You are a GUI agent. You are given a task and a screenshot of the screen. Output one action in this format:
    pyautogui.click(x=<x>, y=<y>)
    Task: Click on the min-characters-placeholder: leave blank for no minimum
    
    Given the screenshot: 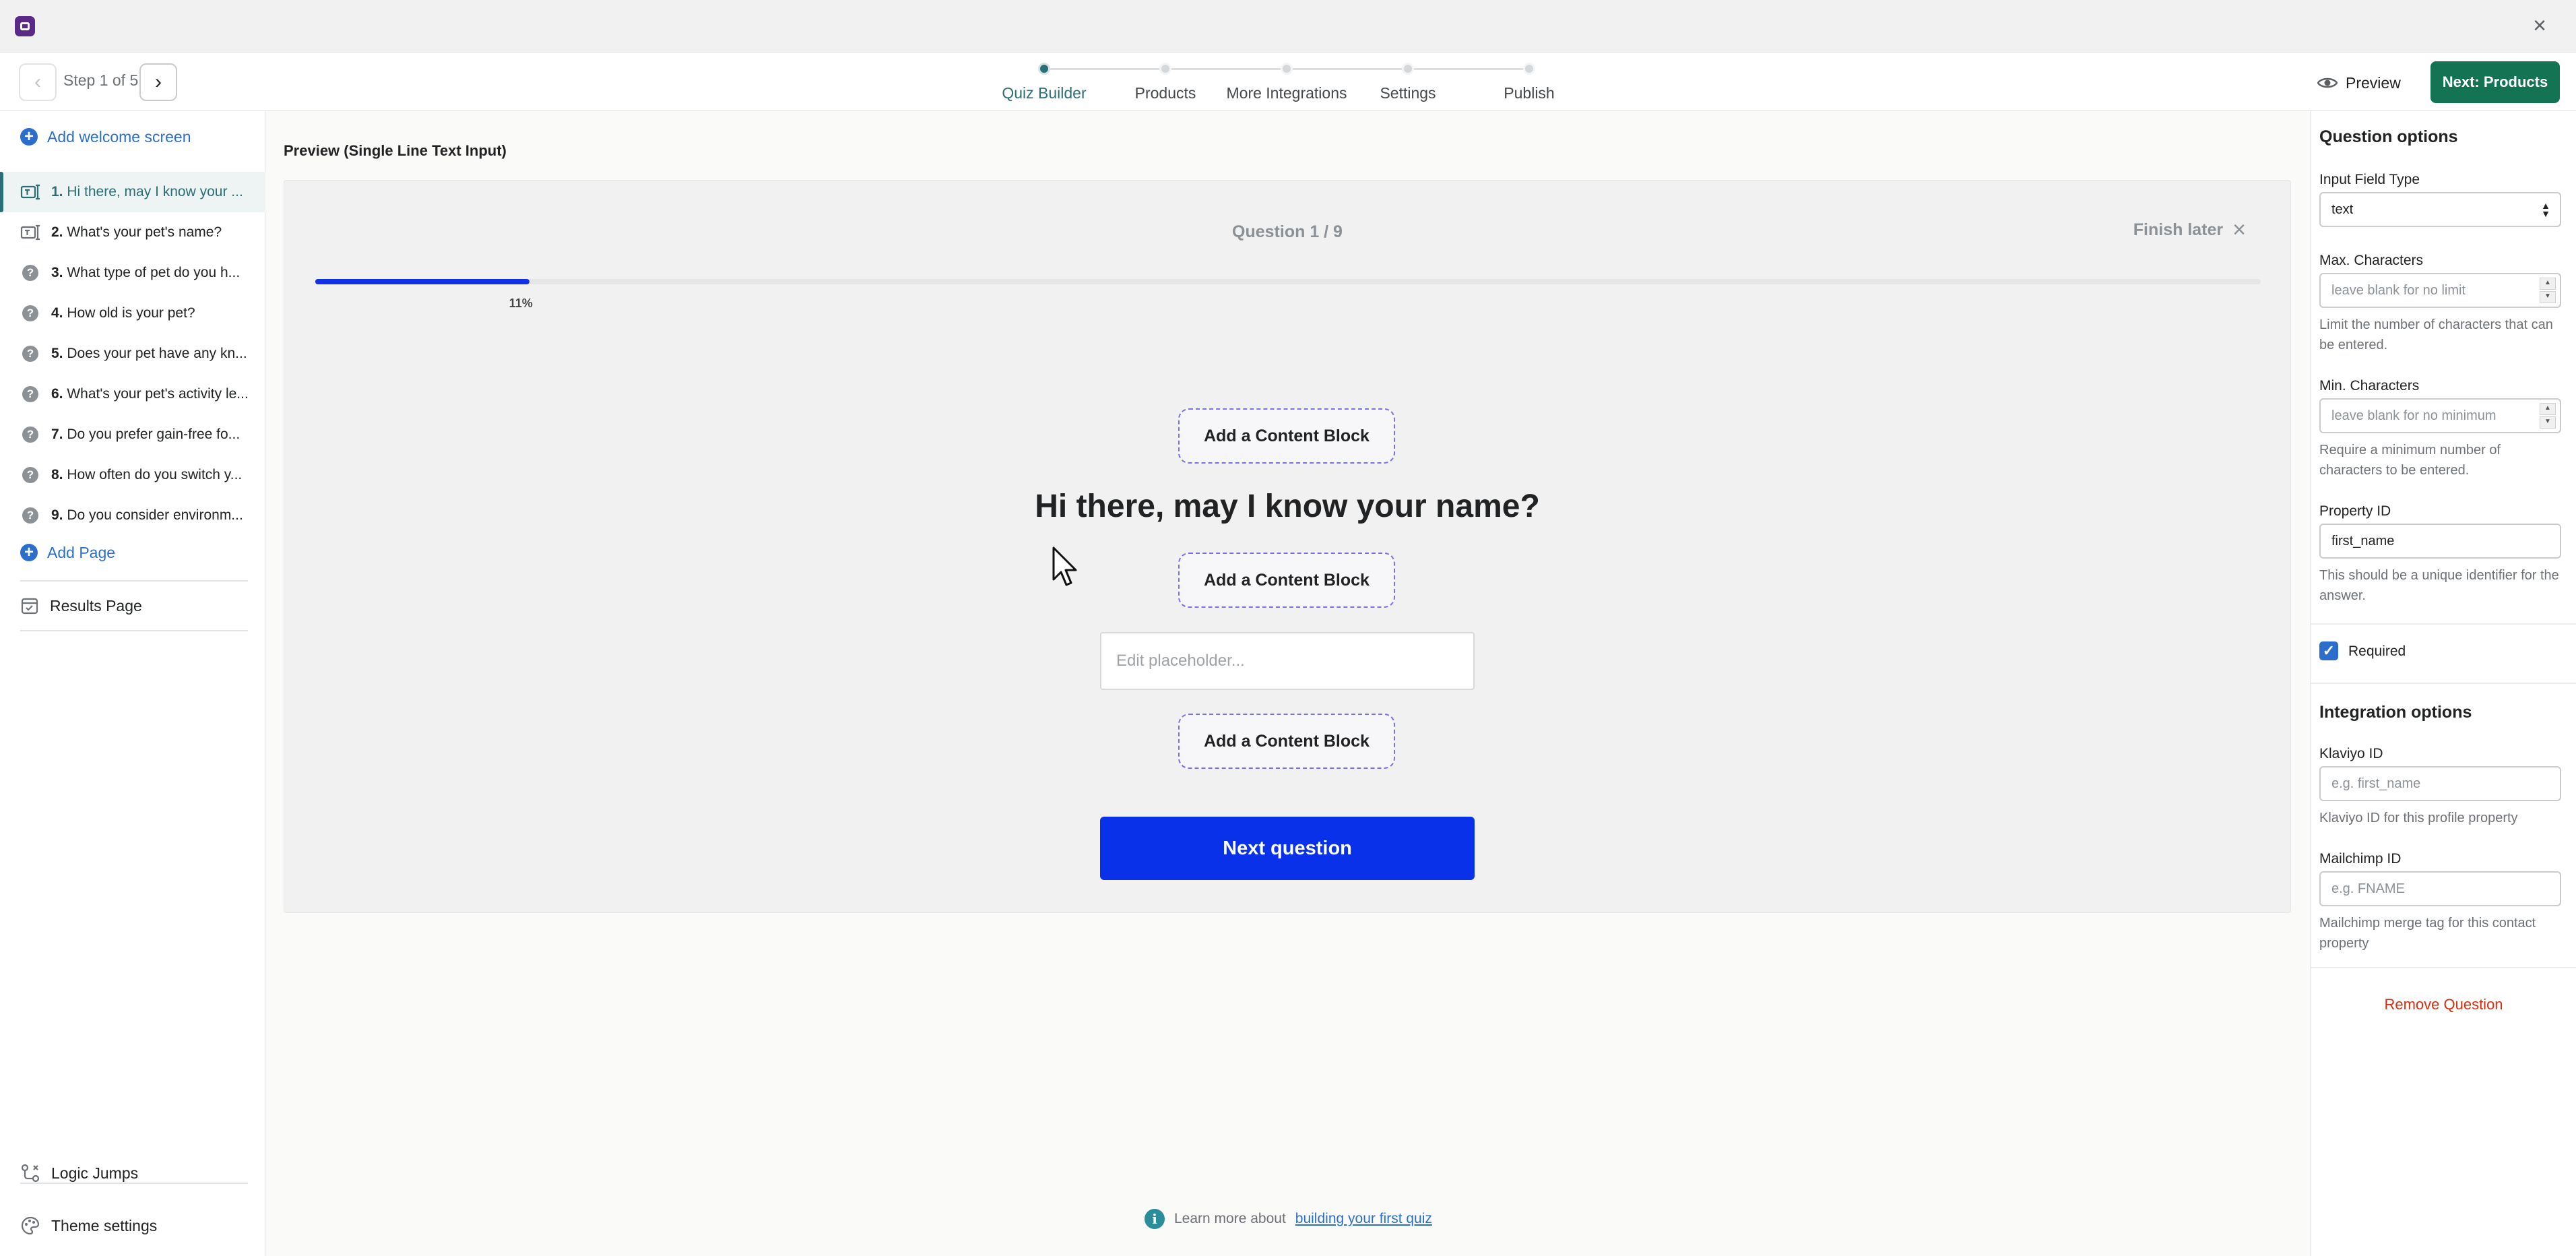 What is the action you would take?
    pyautogui.click(x=2414, y=415)
    